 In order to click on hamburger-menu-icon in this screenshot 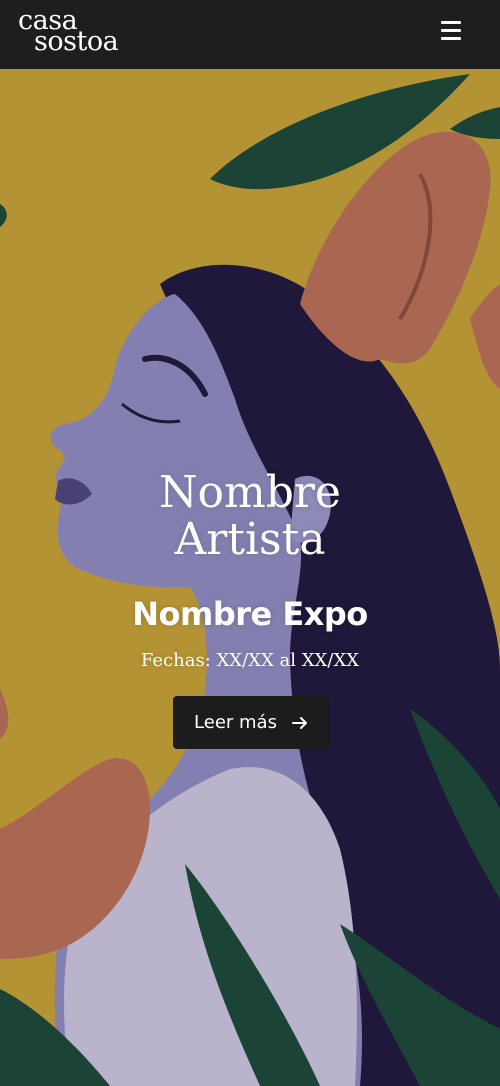, I will do `click(451, 30)`.